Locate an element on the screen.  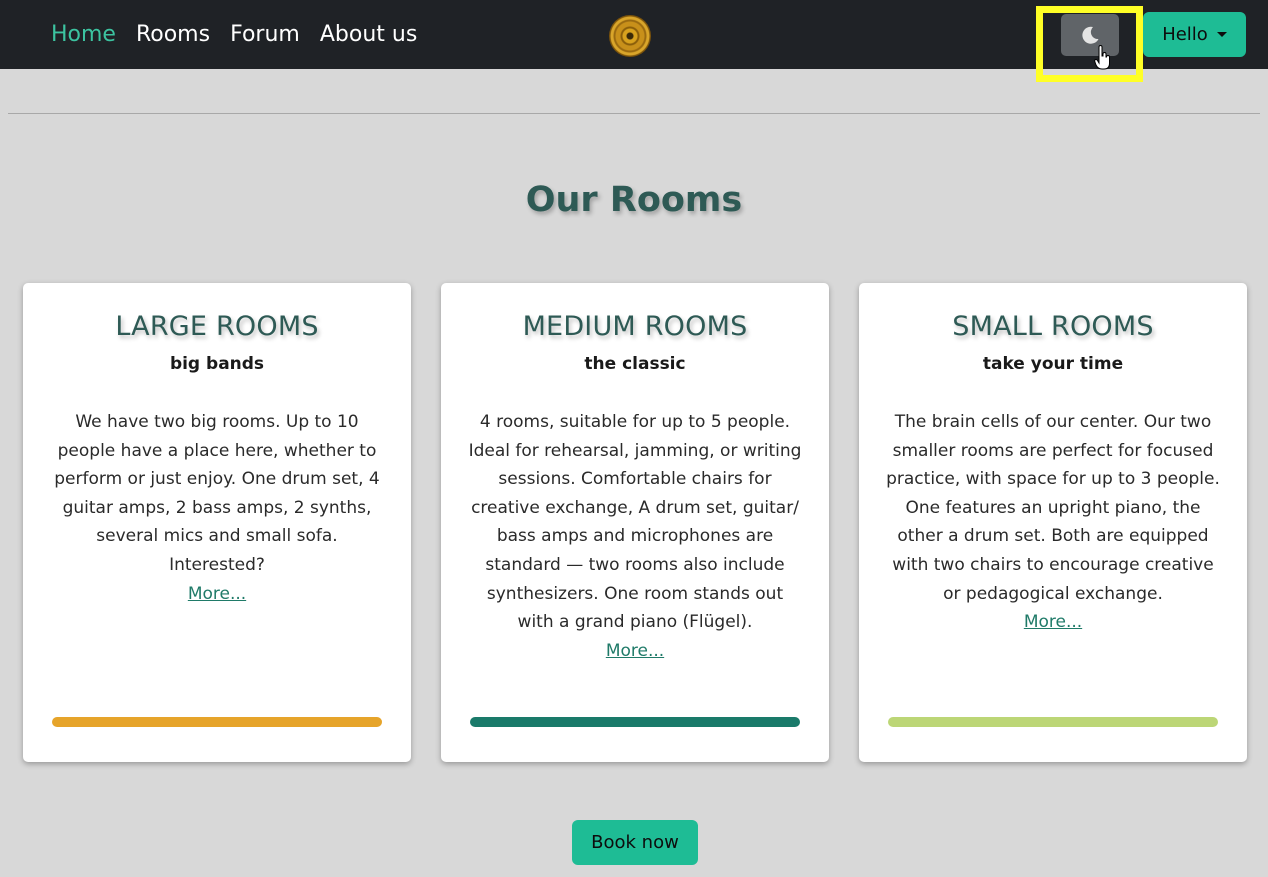
user-menu-button: Hello is located at coordinates (1194, 34).